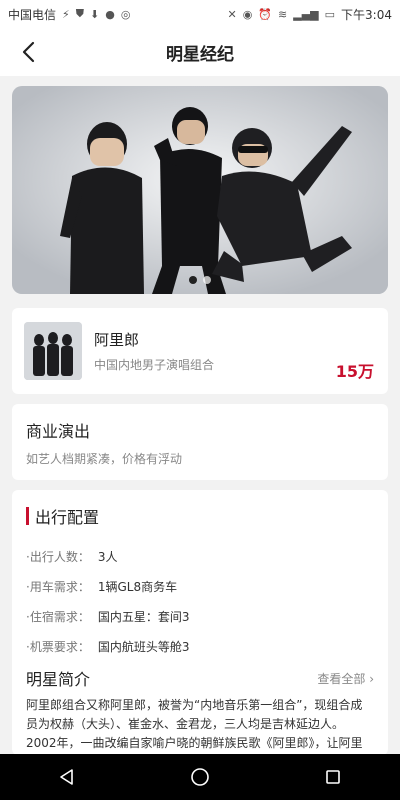 This screenshot has height=800, width=400. What do you see at coordinates (200, 647) in the screenshot?
I see `config-row: ·机票要求： 国内航班头等舱3` at bounding box center [200, 647].